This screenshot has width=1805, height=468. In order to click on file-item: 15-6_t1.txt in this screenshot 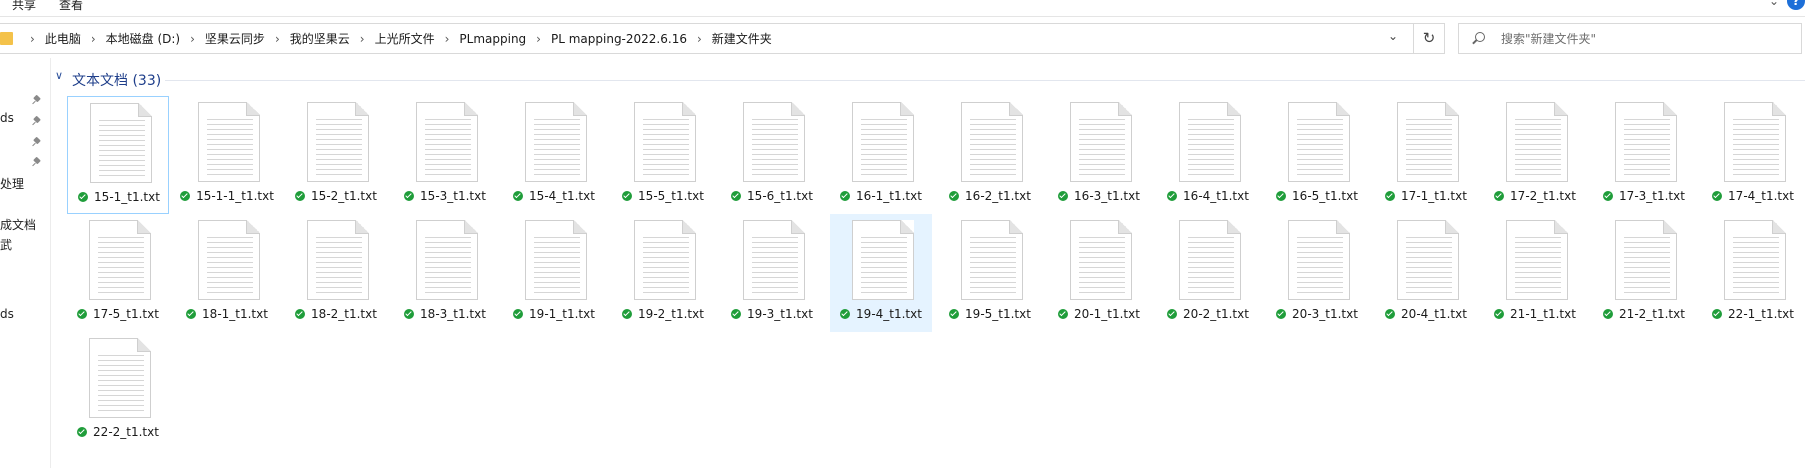, I will do `click(772, 155)`.